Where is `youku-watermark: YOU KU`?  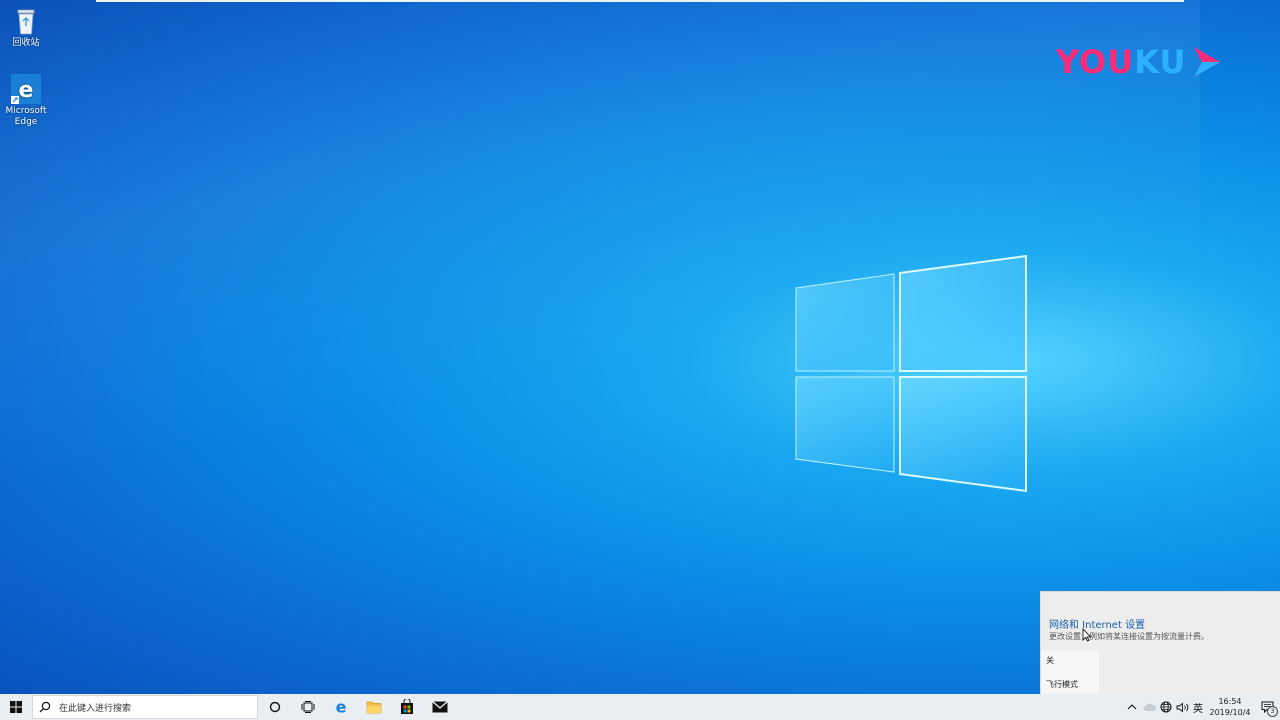 youku-watermark: YOU KU is located at coordinates (1146, 62).